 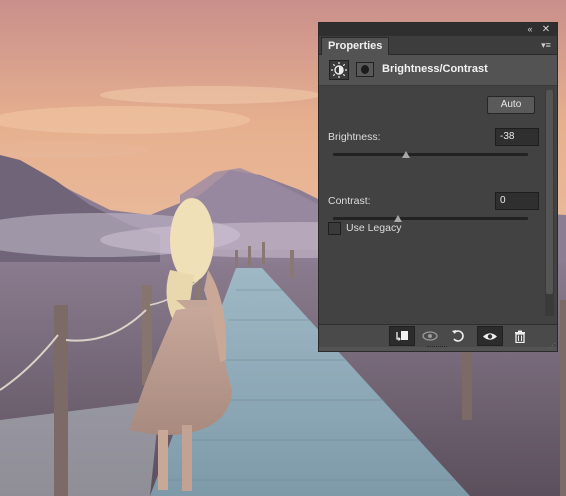 What do you see at coordinates (490, 336) in the screenshot?
I see `toggle-visibility-icon` at bounding box center [490, 336].